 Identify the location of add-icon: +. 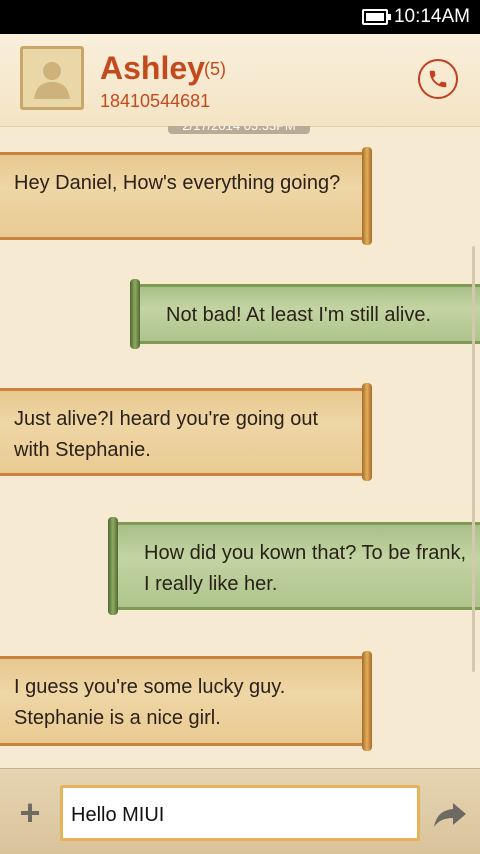
(30, 813).